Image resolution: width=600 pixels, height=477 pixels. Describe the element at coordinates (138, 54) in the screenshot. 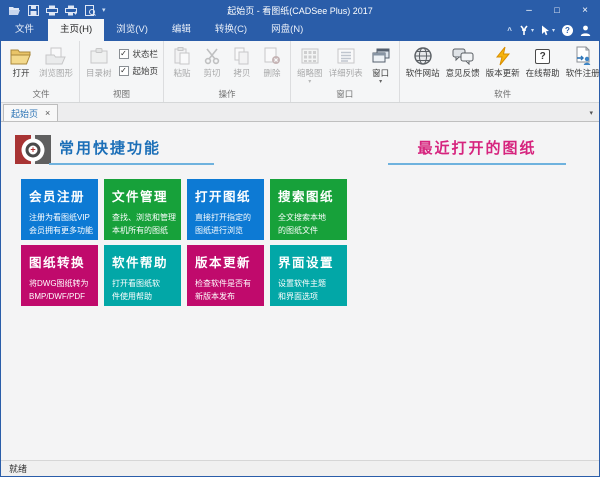

I see `statusbar-checkbox: ✓ 状态栏` at that location.